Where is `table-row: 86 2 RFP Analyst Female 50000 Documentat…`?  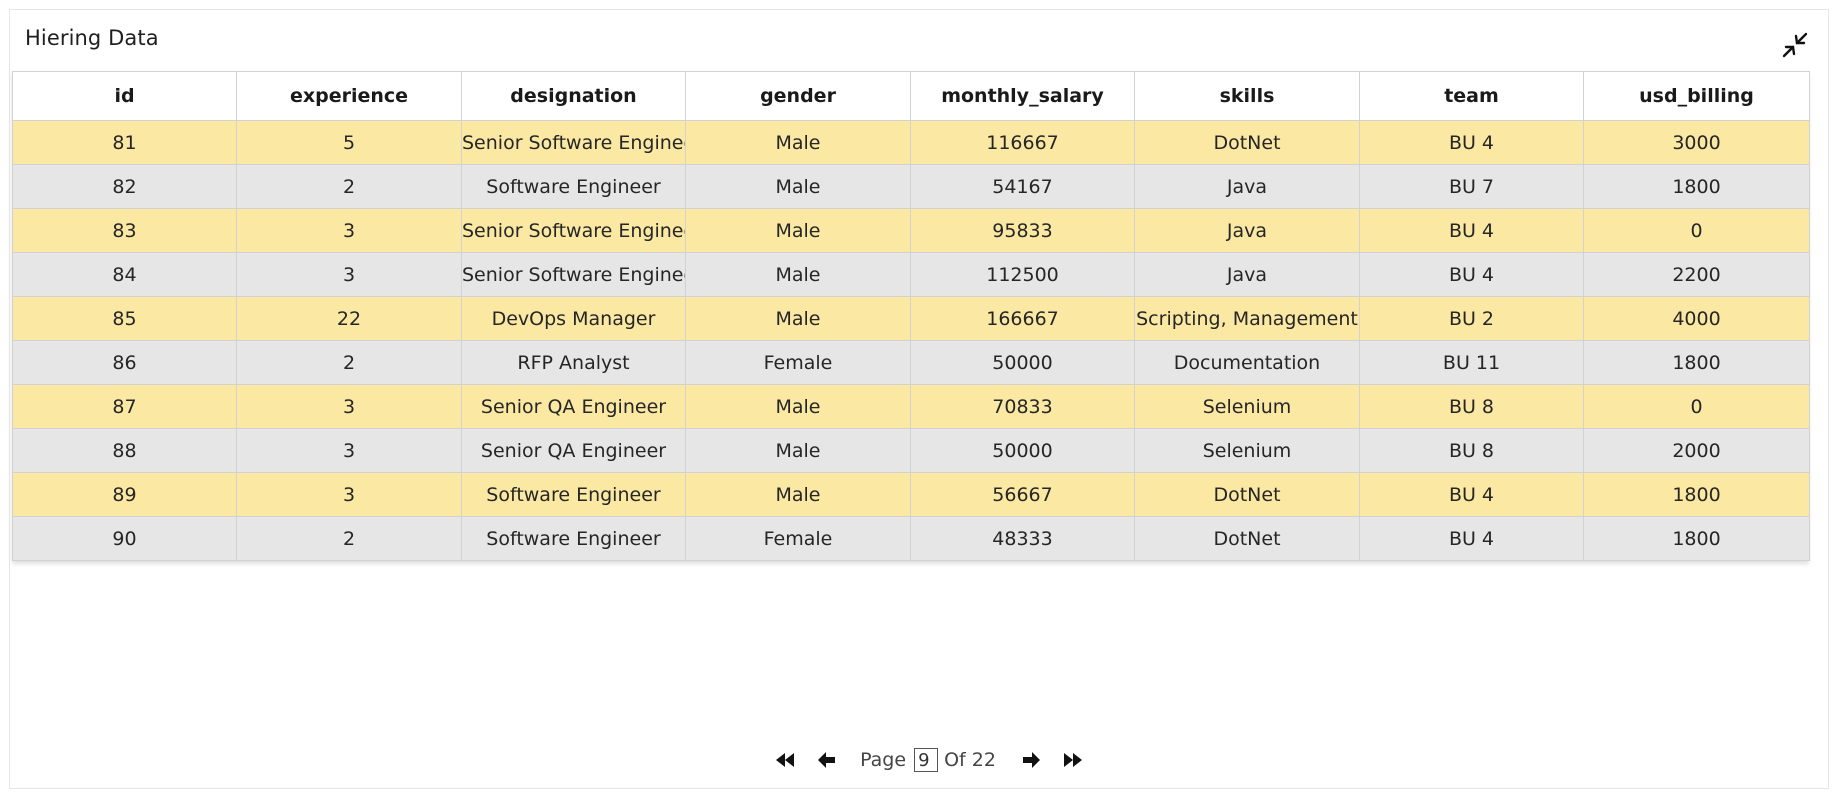 table-row: 86 2 RFP Analyst Female 50000 Documentat… is located at coordinates (911, 362).